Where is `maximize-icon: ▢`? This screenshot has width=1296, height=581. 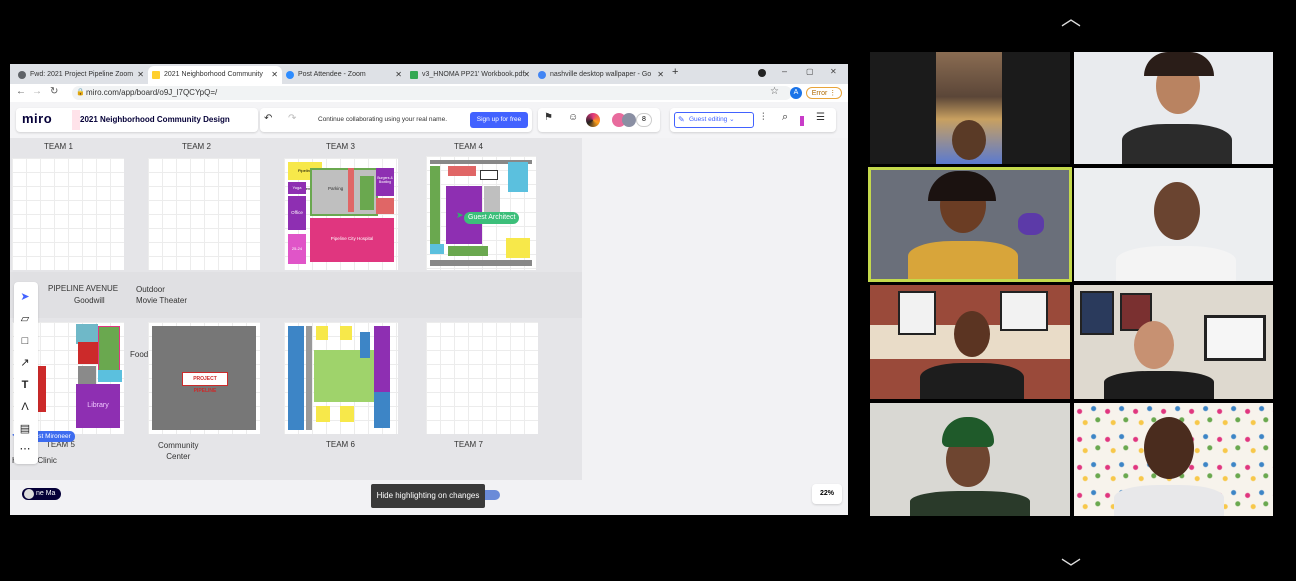
maximize-icon: ▢ is located at coordinates (810, 71).